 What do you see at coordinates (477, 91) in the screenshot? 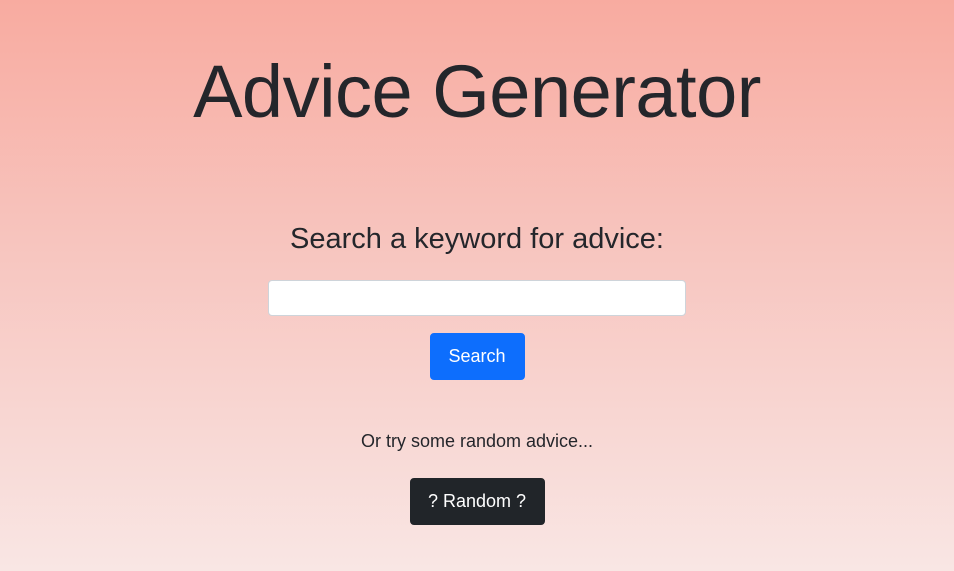
I see `page-title: Advice Generator` at bounding box center [477, 91].